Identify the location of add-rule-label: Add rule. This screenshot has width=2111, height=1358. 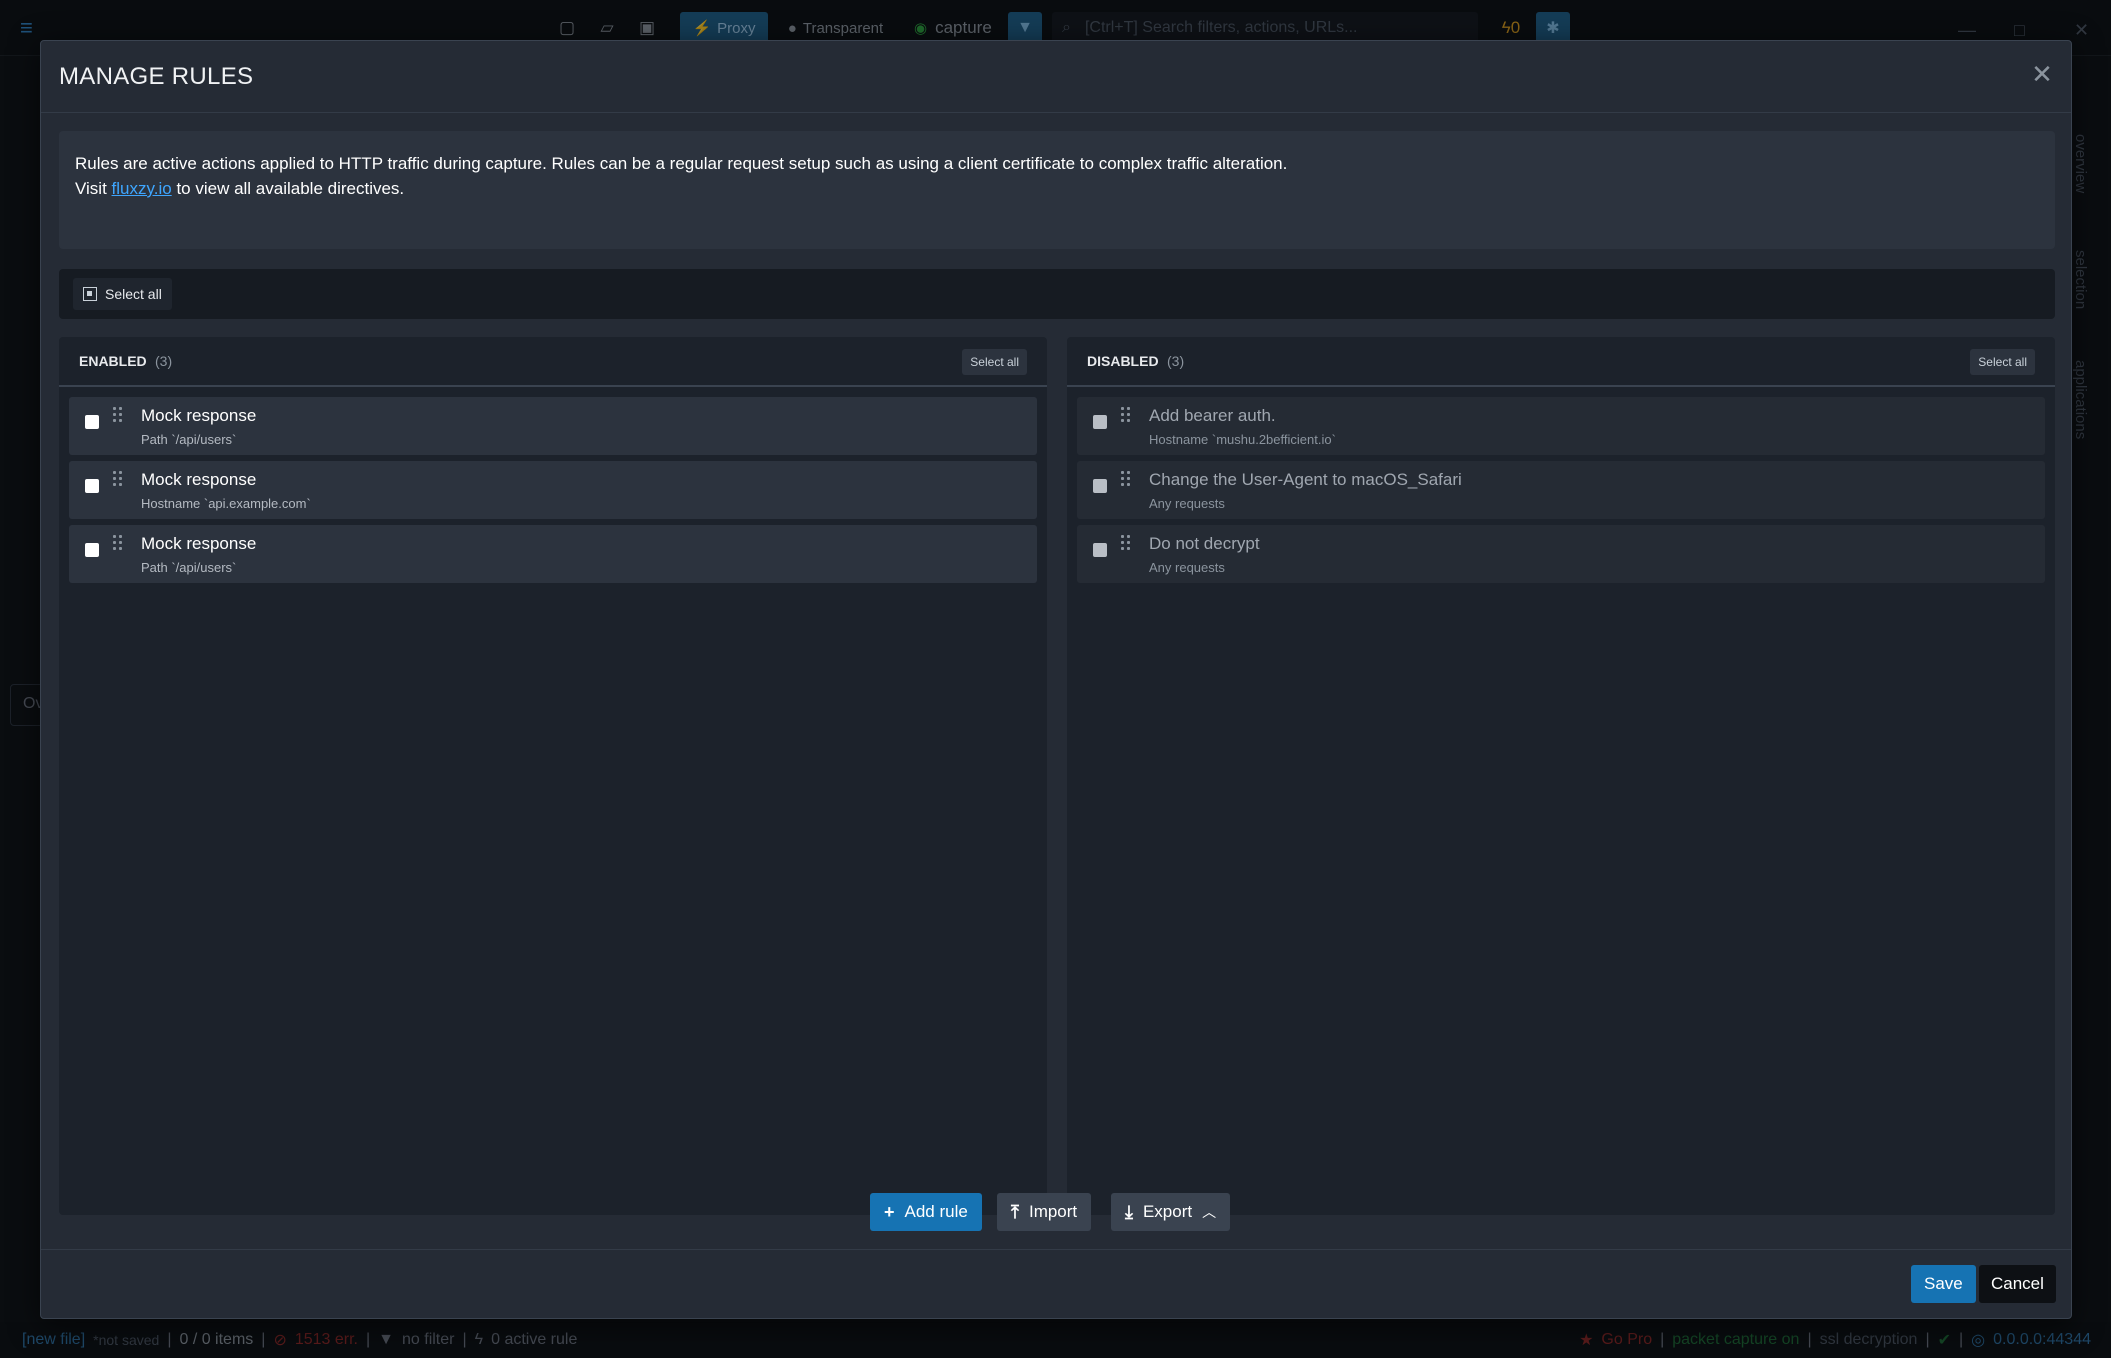
(936, 1211).